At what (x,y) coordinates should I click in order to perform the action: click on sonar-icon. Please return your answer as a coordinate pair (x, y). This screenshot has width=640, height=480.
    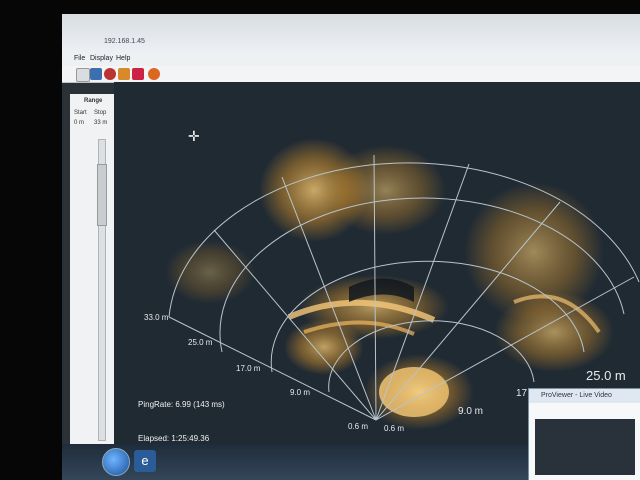
    Looking at the image, I should click on (124, 74).